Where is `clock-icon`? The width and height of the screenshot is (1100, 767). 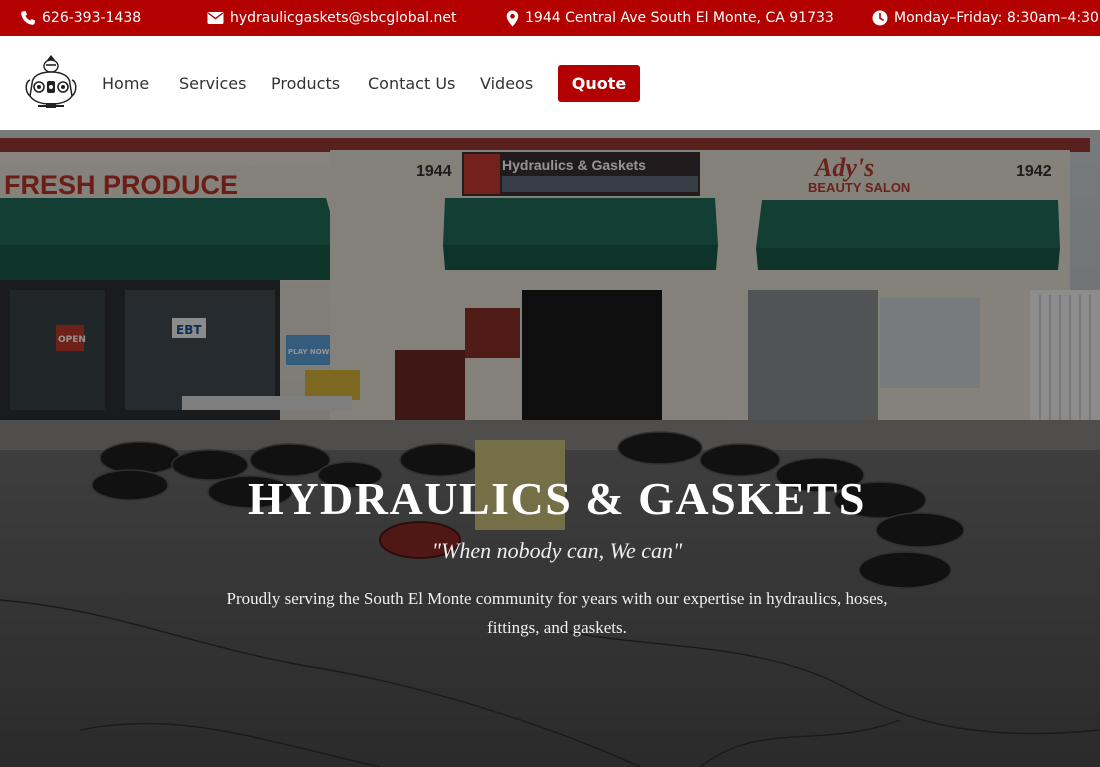 clock-icon is located at coordinates (880, 18).